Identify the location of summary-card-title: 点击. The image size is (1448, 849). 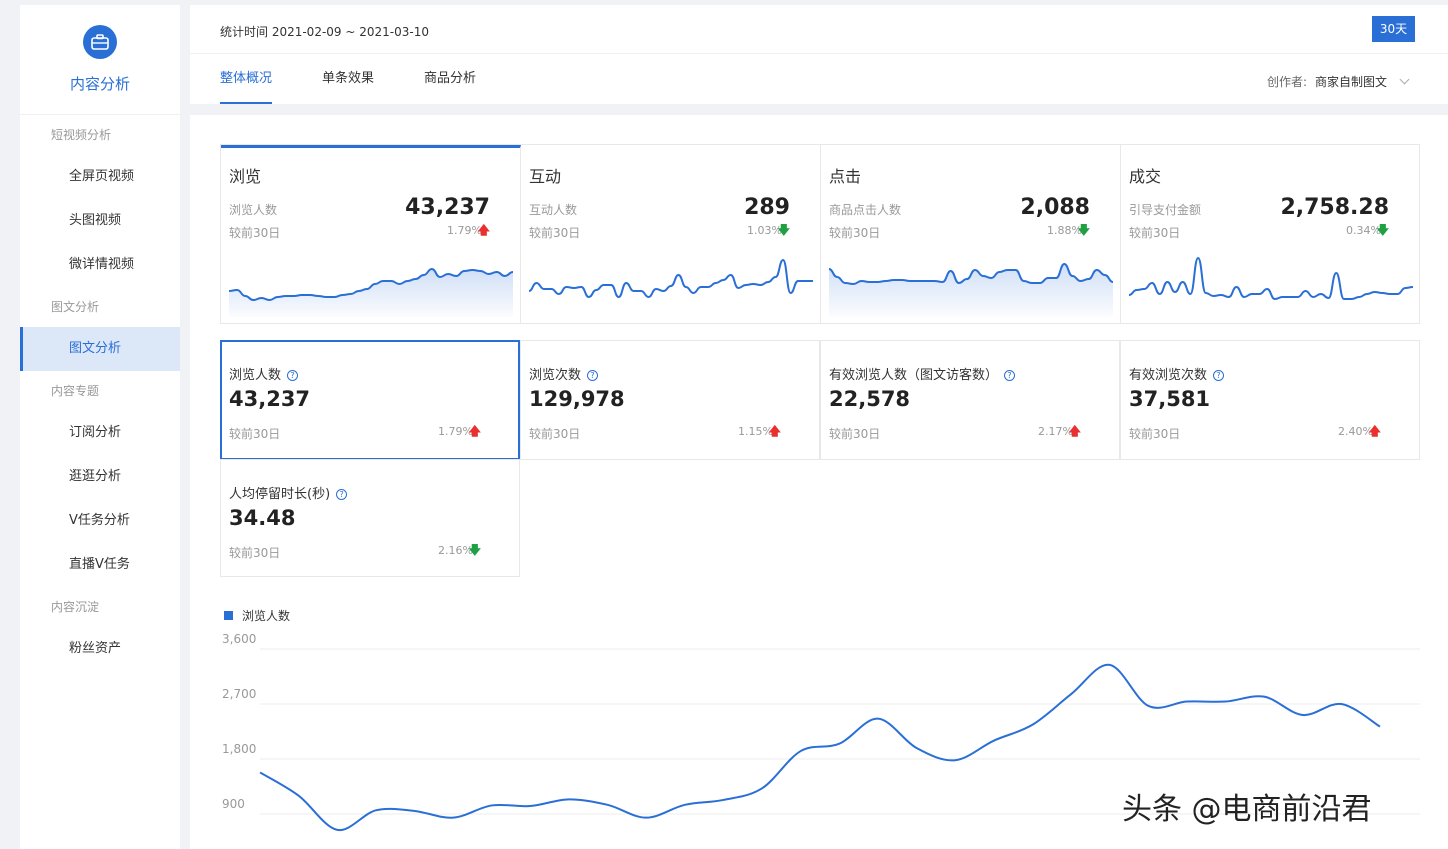
(845, 176).